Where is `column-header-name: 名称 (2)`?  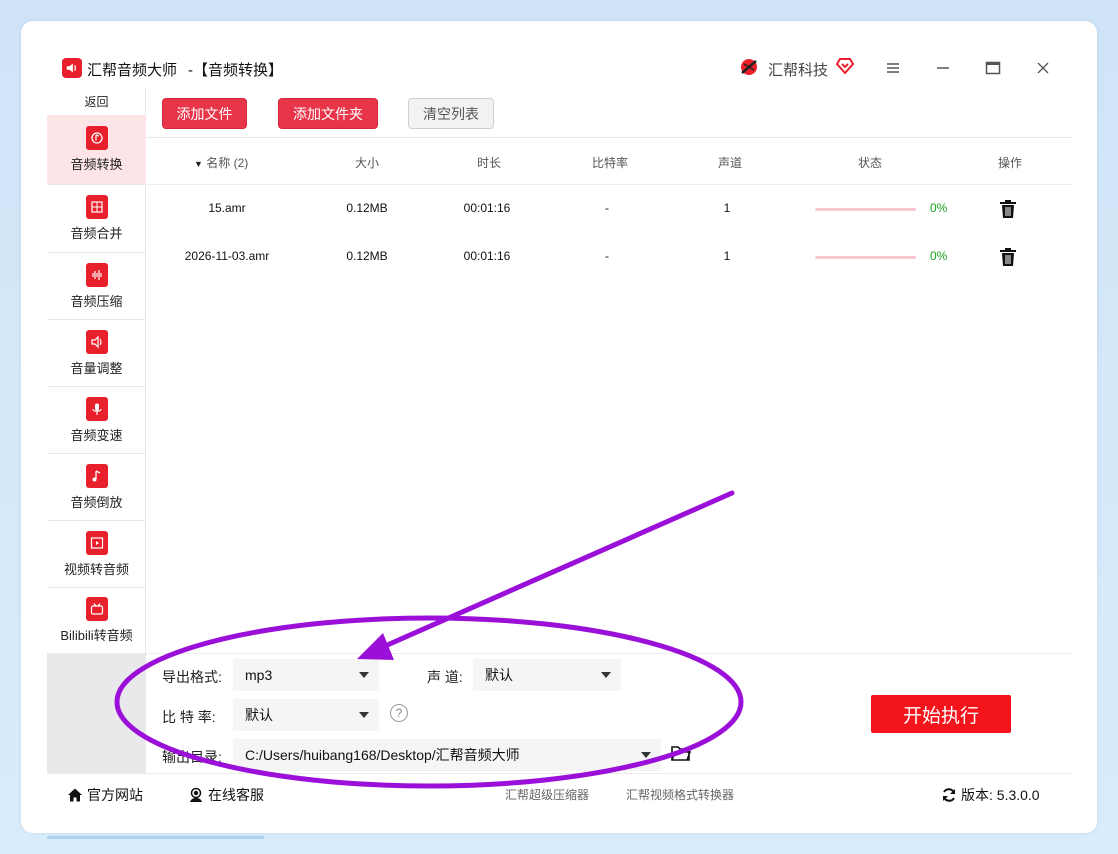
column-header-name: 名称 (2) is located at coordinates (227, 163).